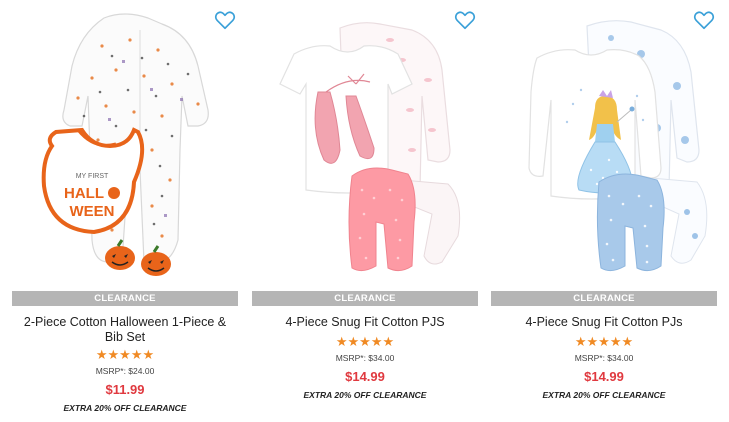 The width and height of the screenshot is (729, 422). What do you see at coordinates (365, 322) in the screenshot?
I see `product-name-link: 4-Piece Snug Fit Cotton PJS` at bounding box center [365, 322].